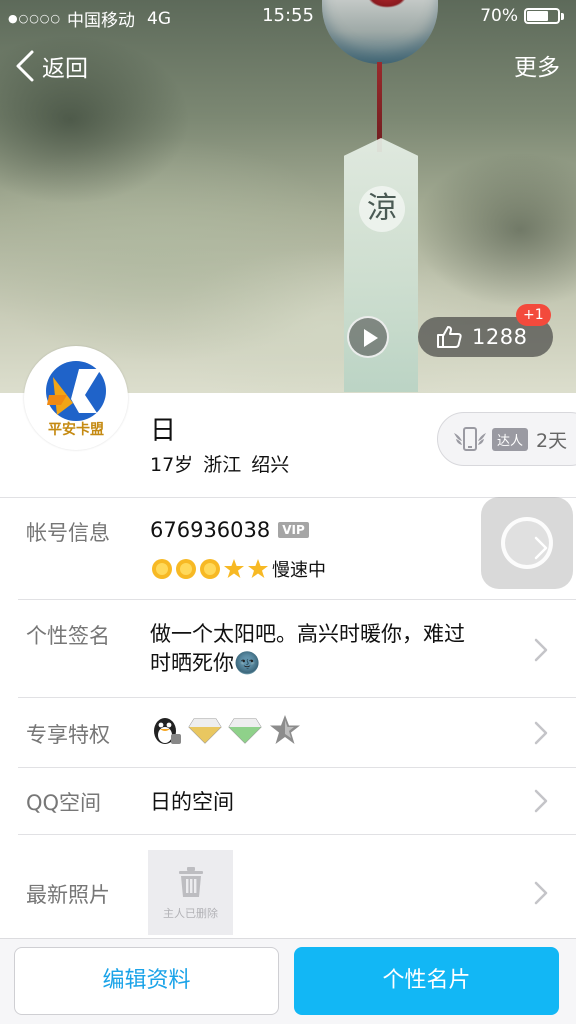 This screenshot has height=1024, width=576. Describe the element at coordinates (552, 440) in the screenshot. I see `daren-days: 2天` at that location.